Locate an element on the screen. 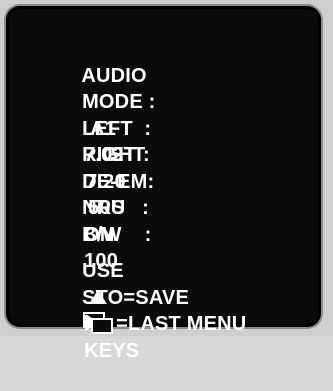  last-menu-text: =LAST MENU is located at coordinates (181, 324).